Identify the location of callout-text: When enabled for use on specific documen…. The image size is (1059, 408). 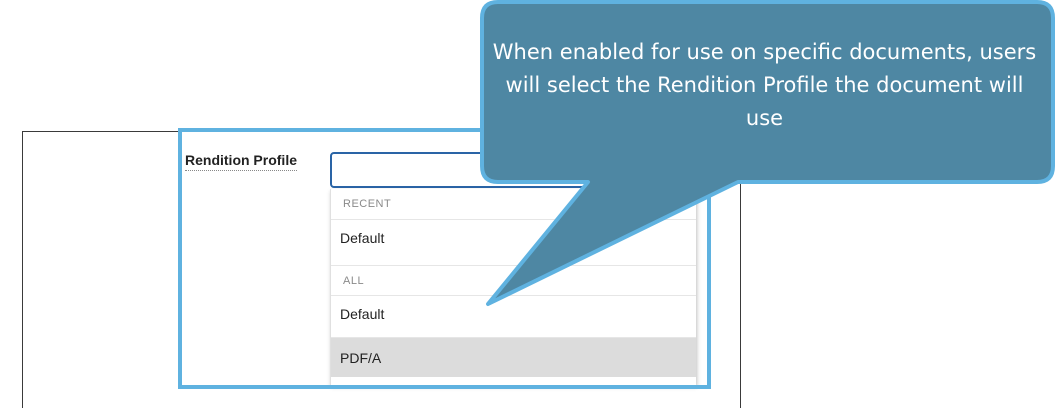
(764, 85).